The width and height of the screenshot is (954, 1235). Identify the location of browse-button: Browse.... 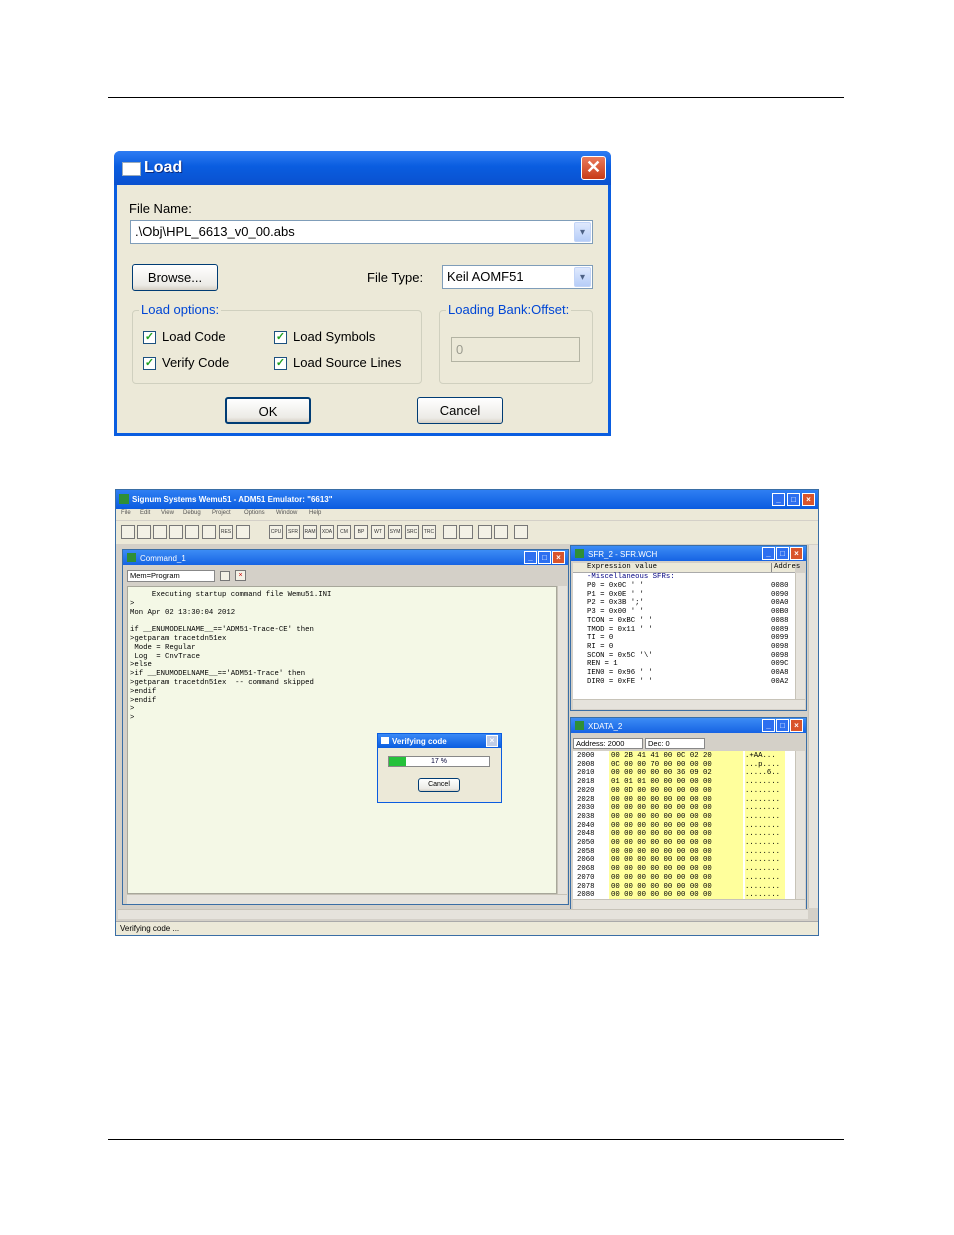
(175, 277).